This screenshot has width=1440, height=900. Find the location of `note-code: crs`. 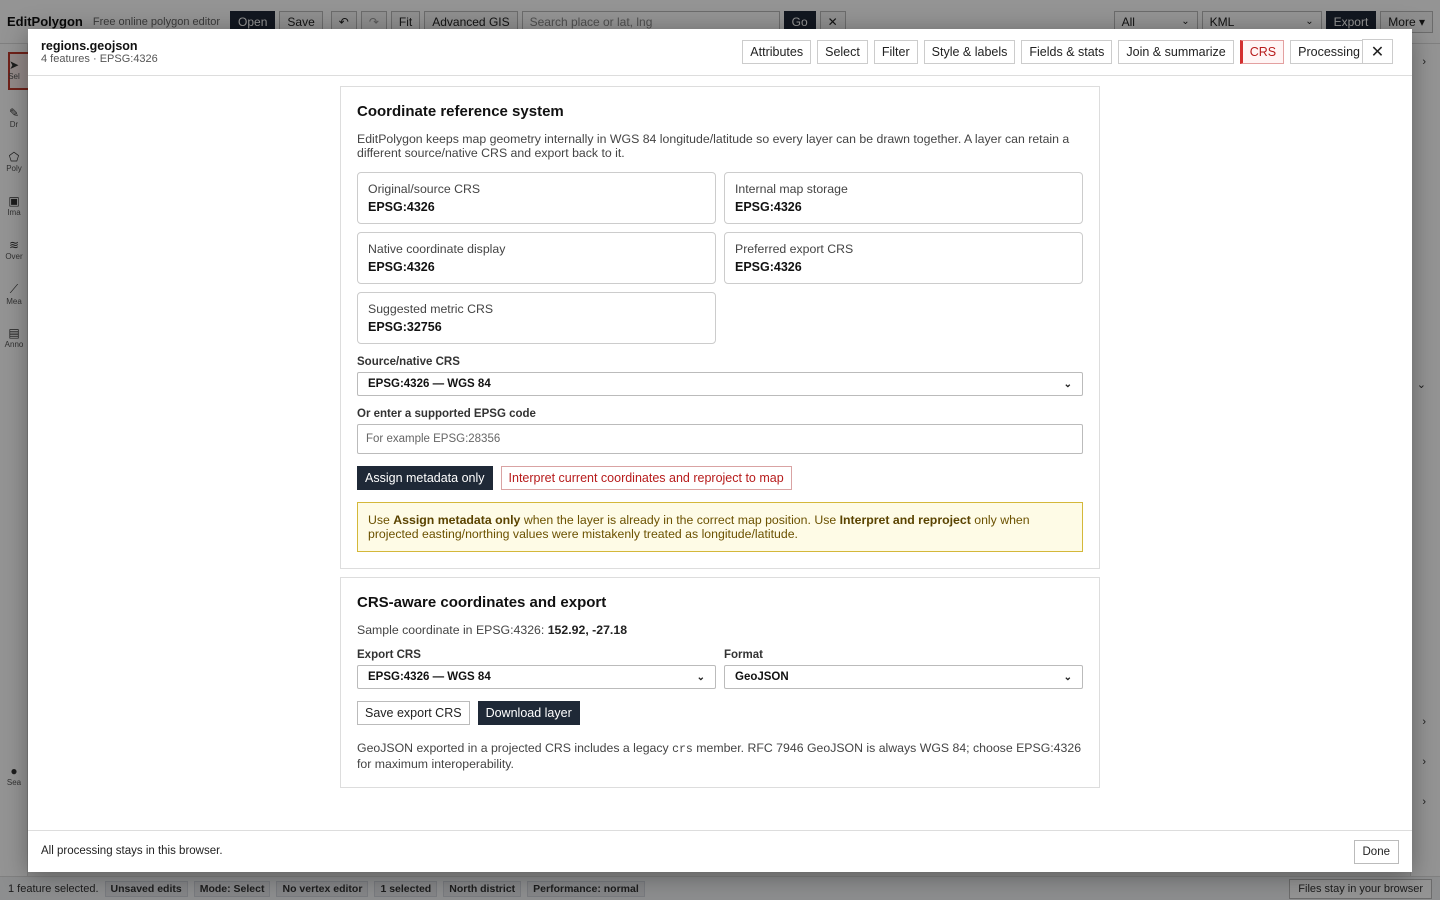

note-code: crs is located at coordinates (682, 749).